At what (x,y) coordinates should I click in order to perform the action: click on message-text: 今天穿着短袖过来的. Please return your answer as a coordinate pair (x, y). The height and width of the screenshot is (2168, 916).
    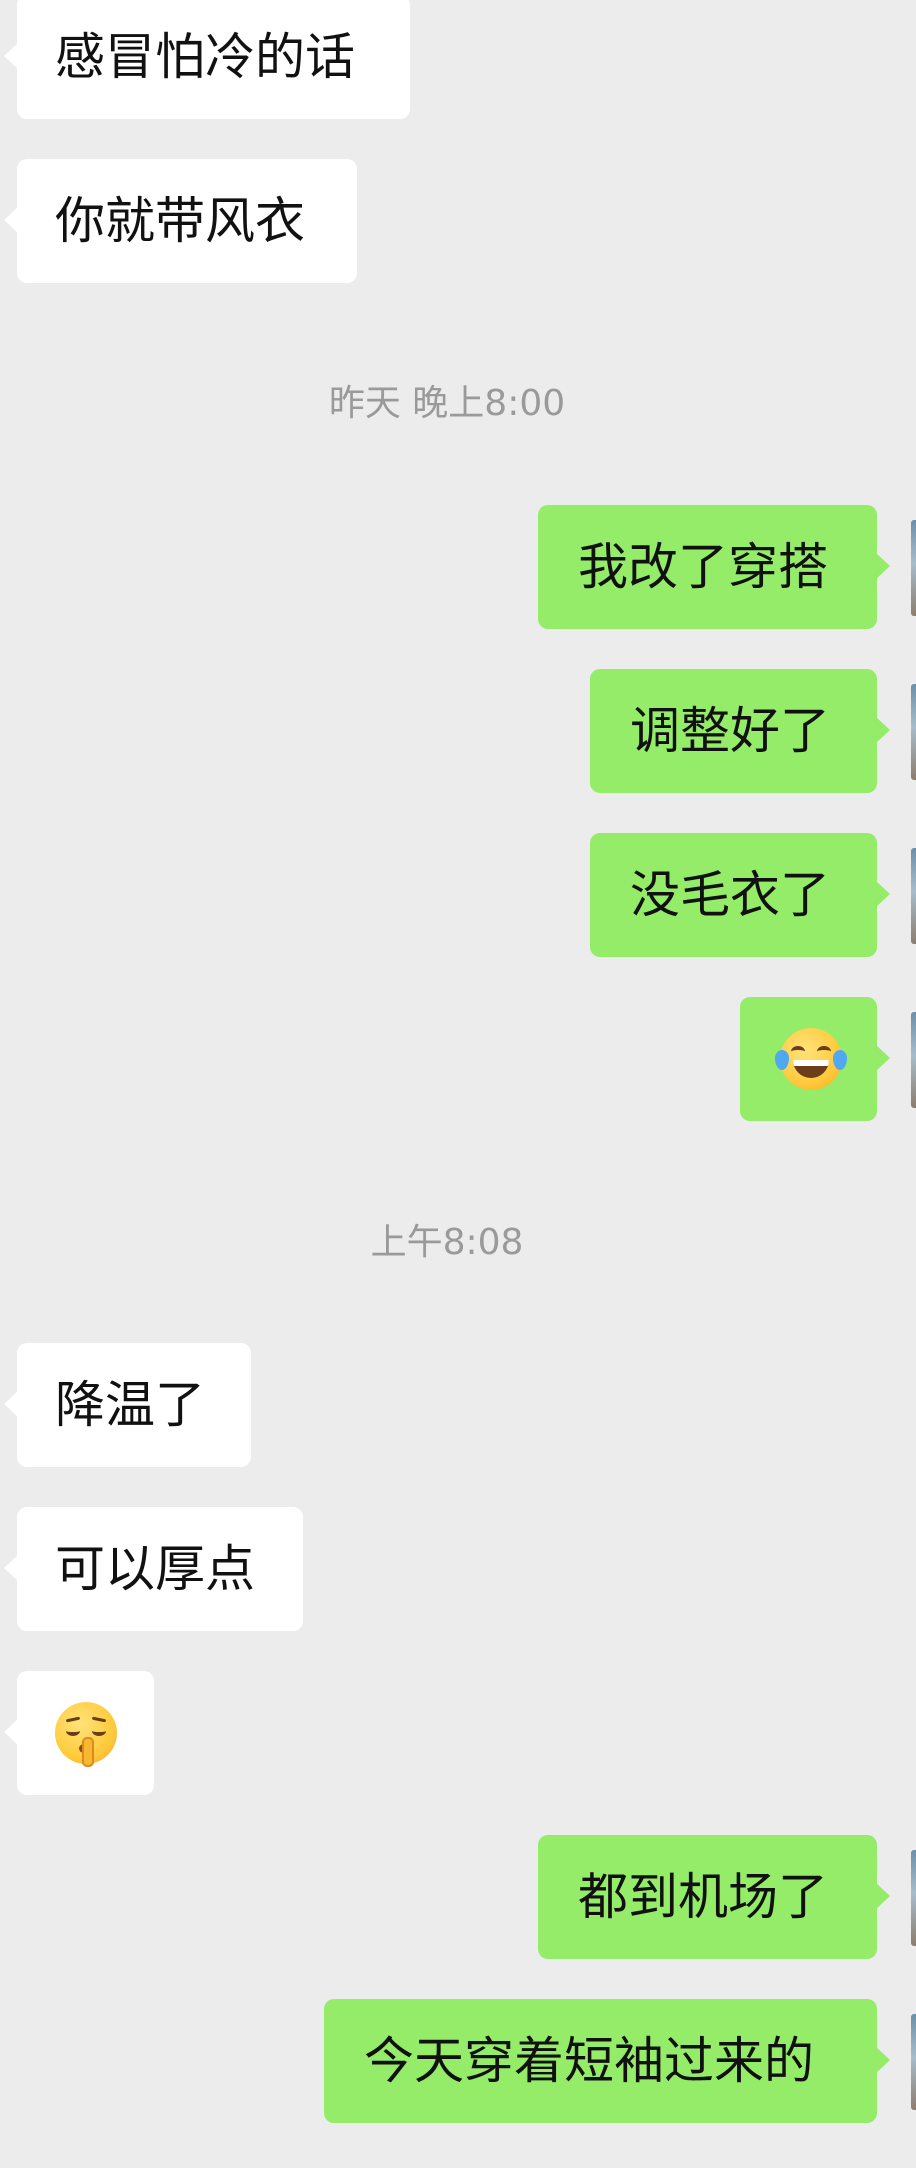
    Looking at the image, I should click on (589, 2061).